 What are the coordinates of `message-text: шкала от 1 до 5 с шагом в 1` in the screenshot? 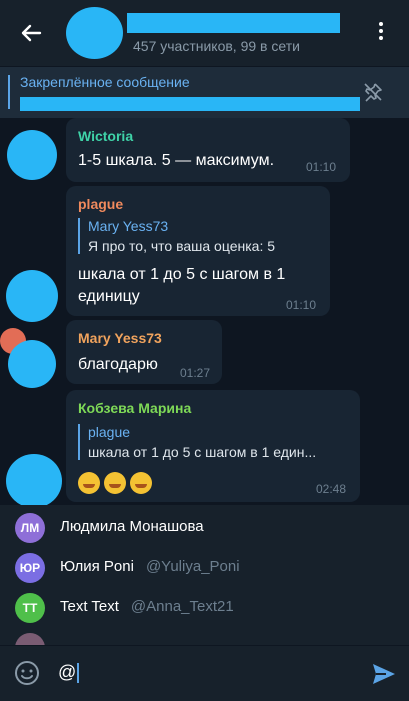 It's located at (182, 274).